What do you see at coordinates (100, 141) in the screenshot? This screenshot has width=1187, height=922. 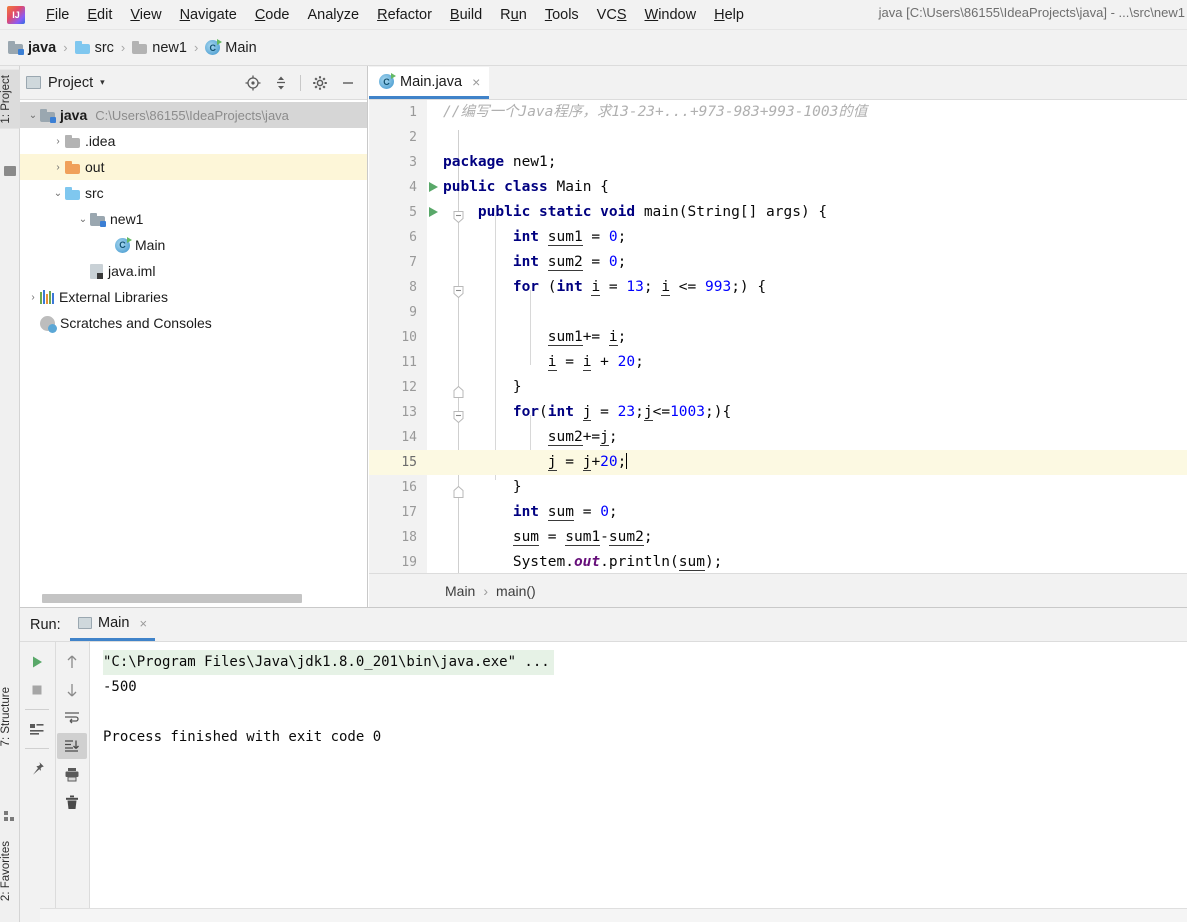 I see `tree-item-label: .idea` at bounding box center [100, 141].